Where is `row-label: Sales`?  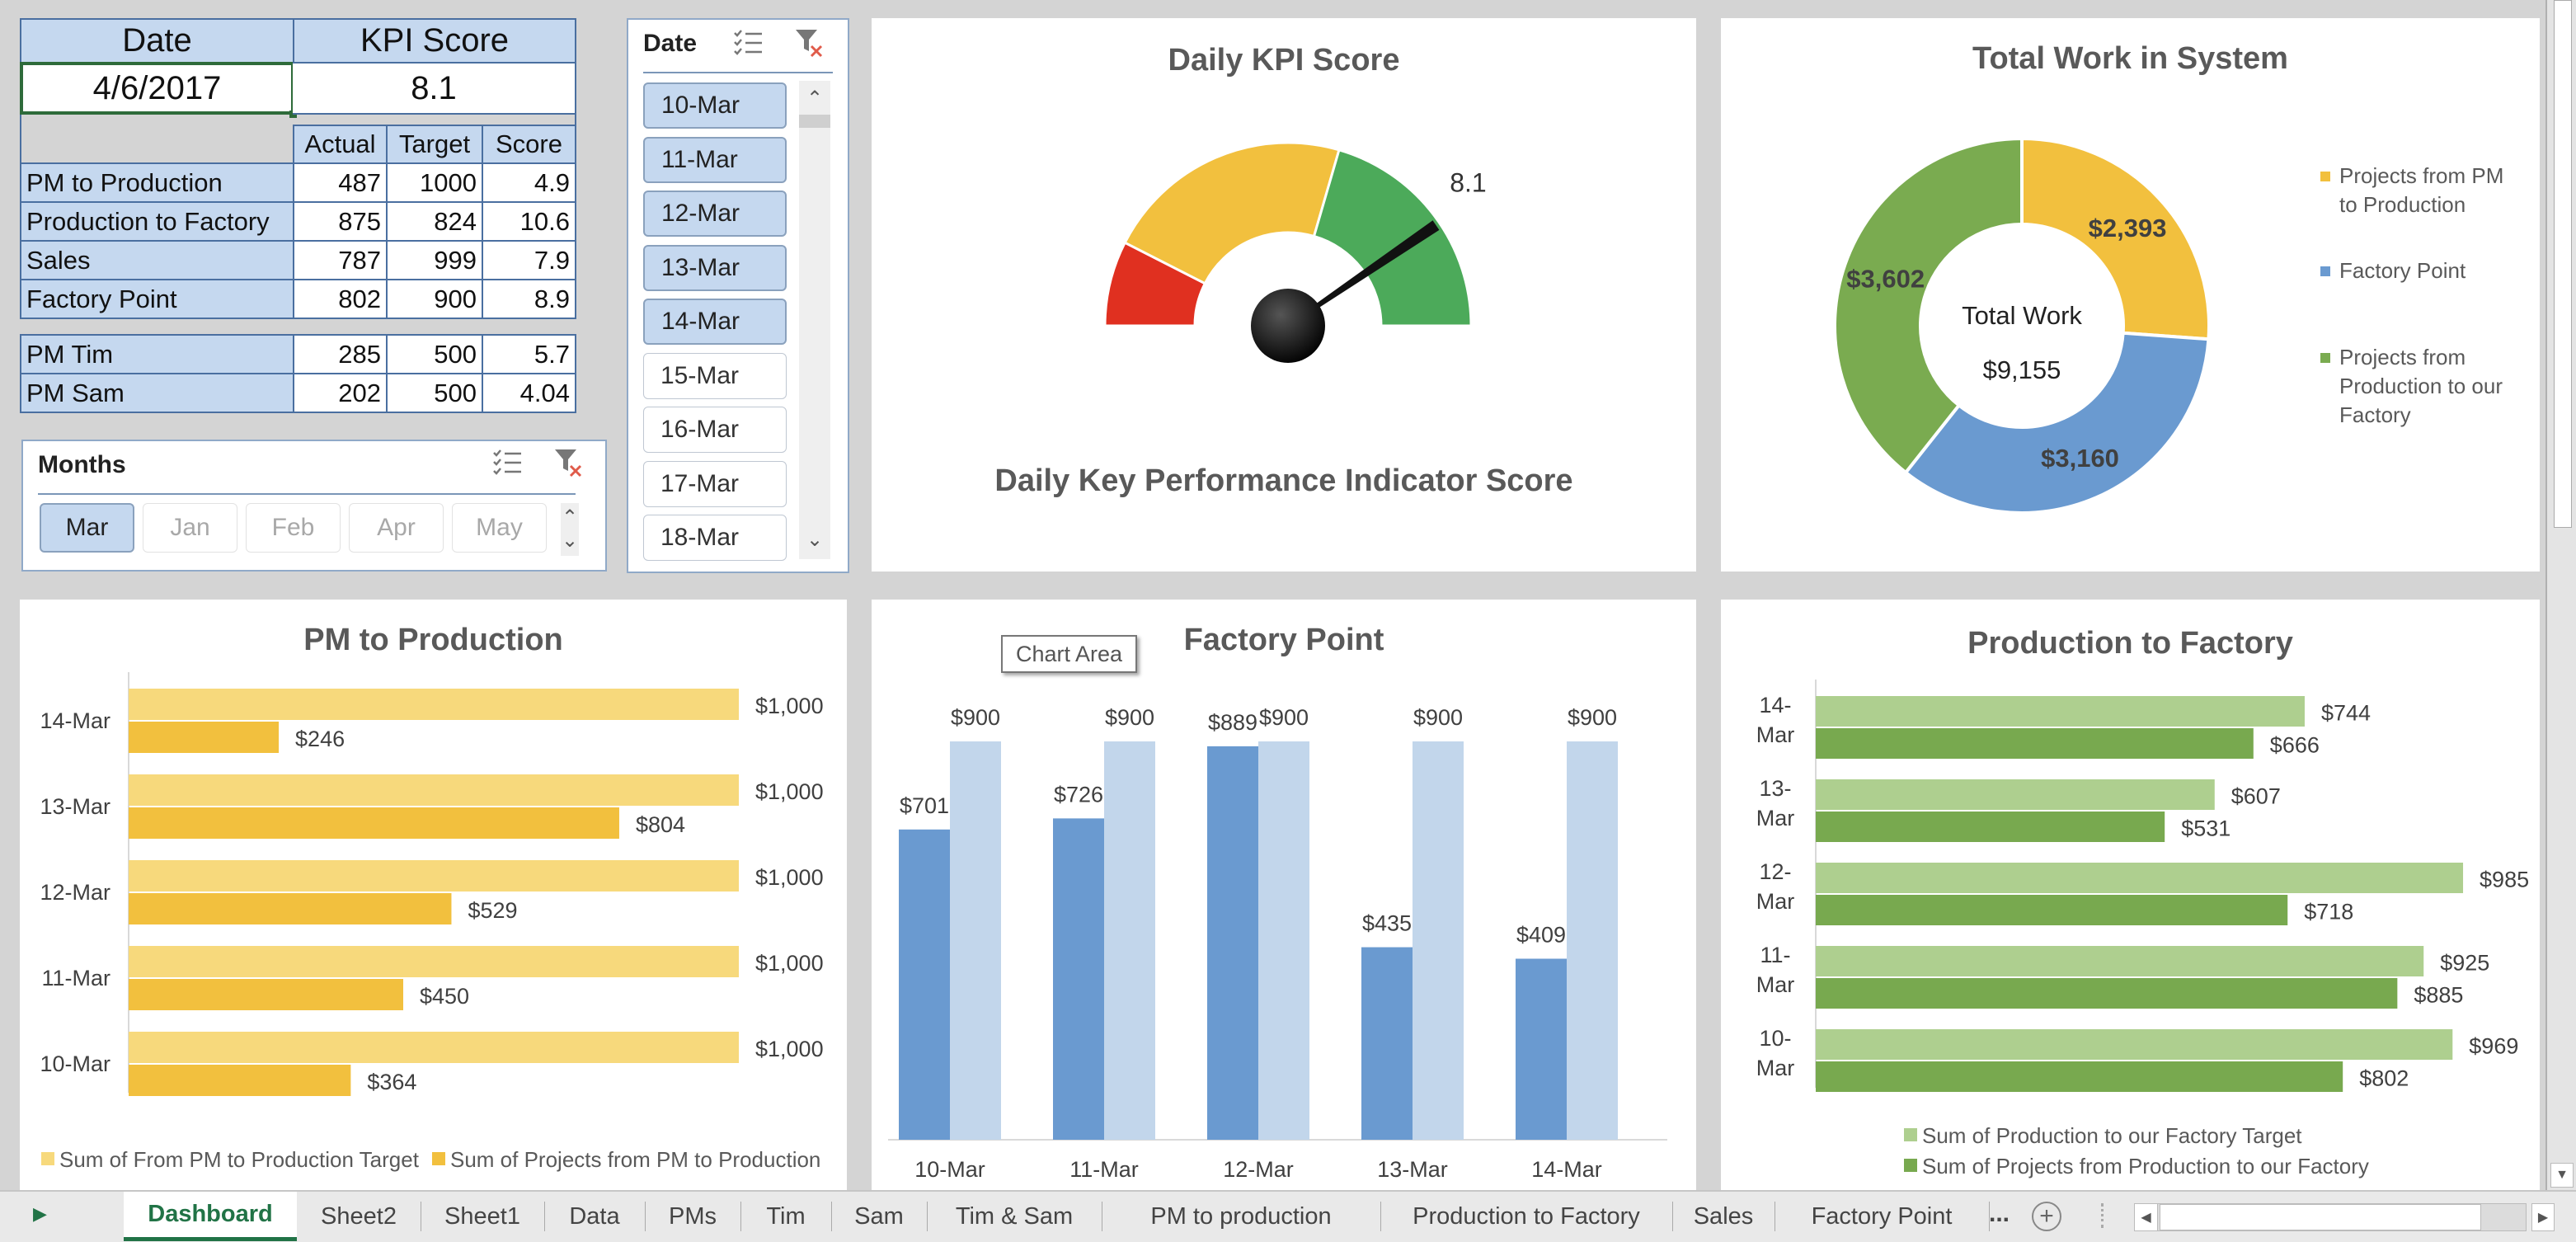
row-label: Sales is located at coordinates (157, 260).